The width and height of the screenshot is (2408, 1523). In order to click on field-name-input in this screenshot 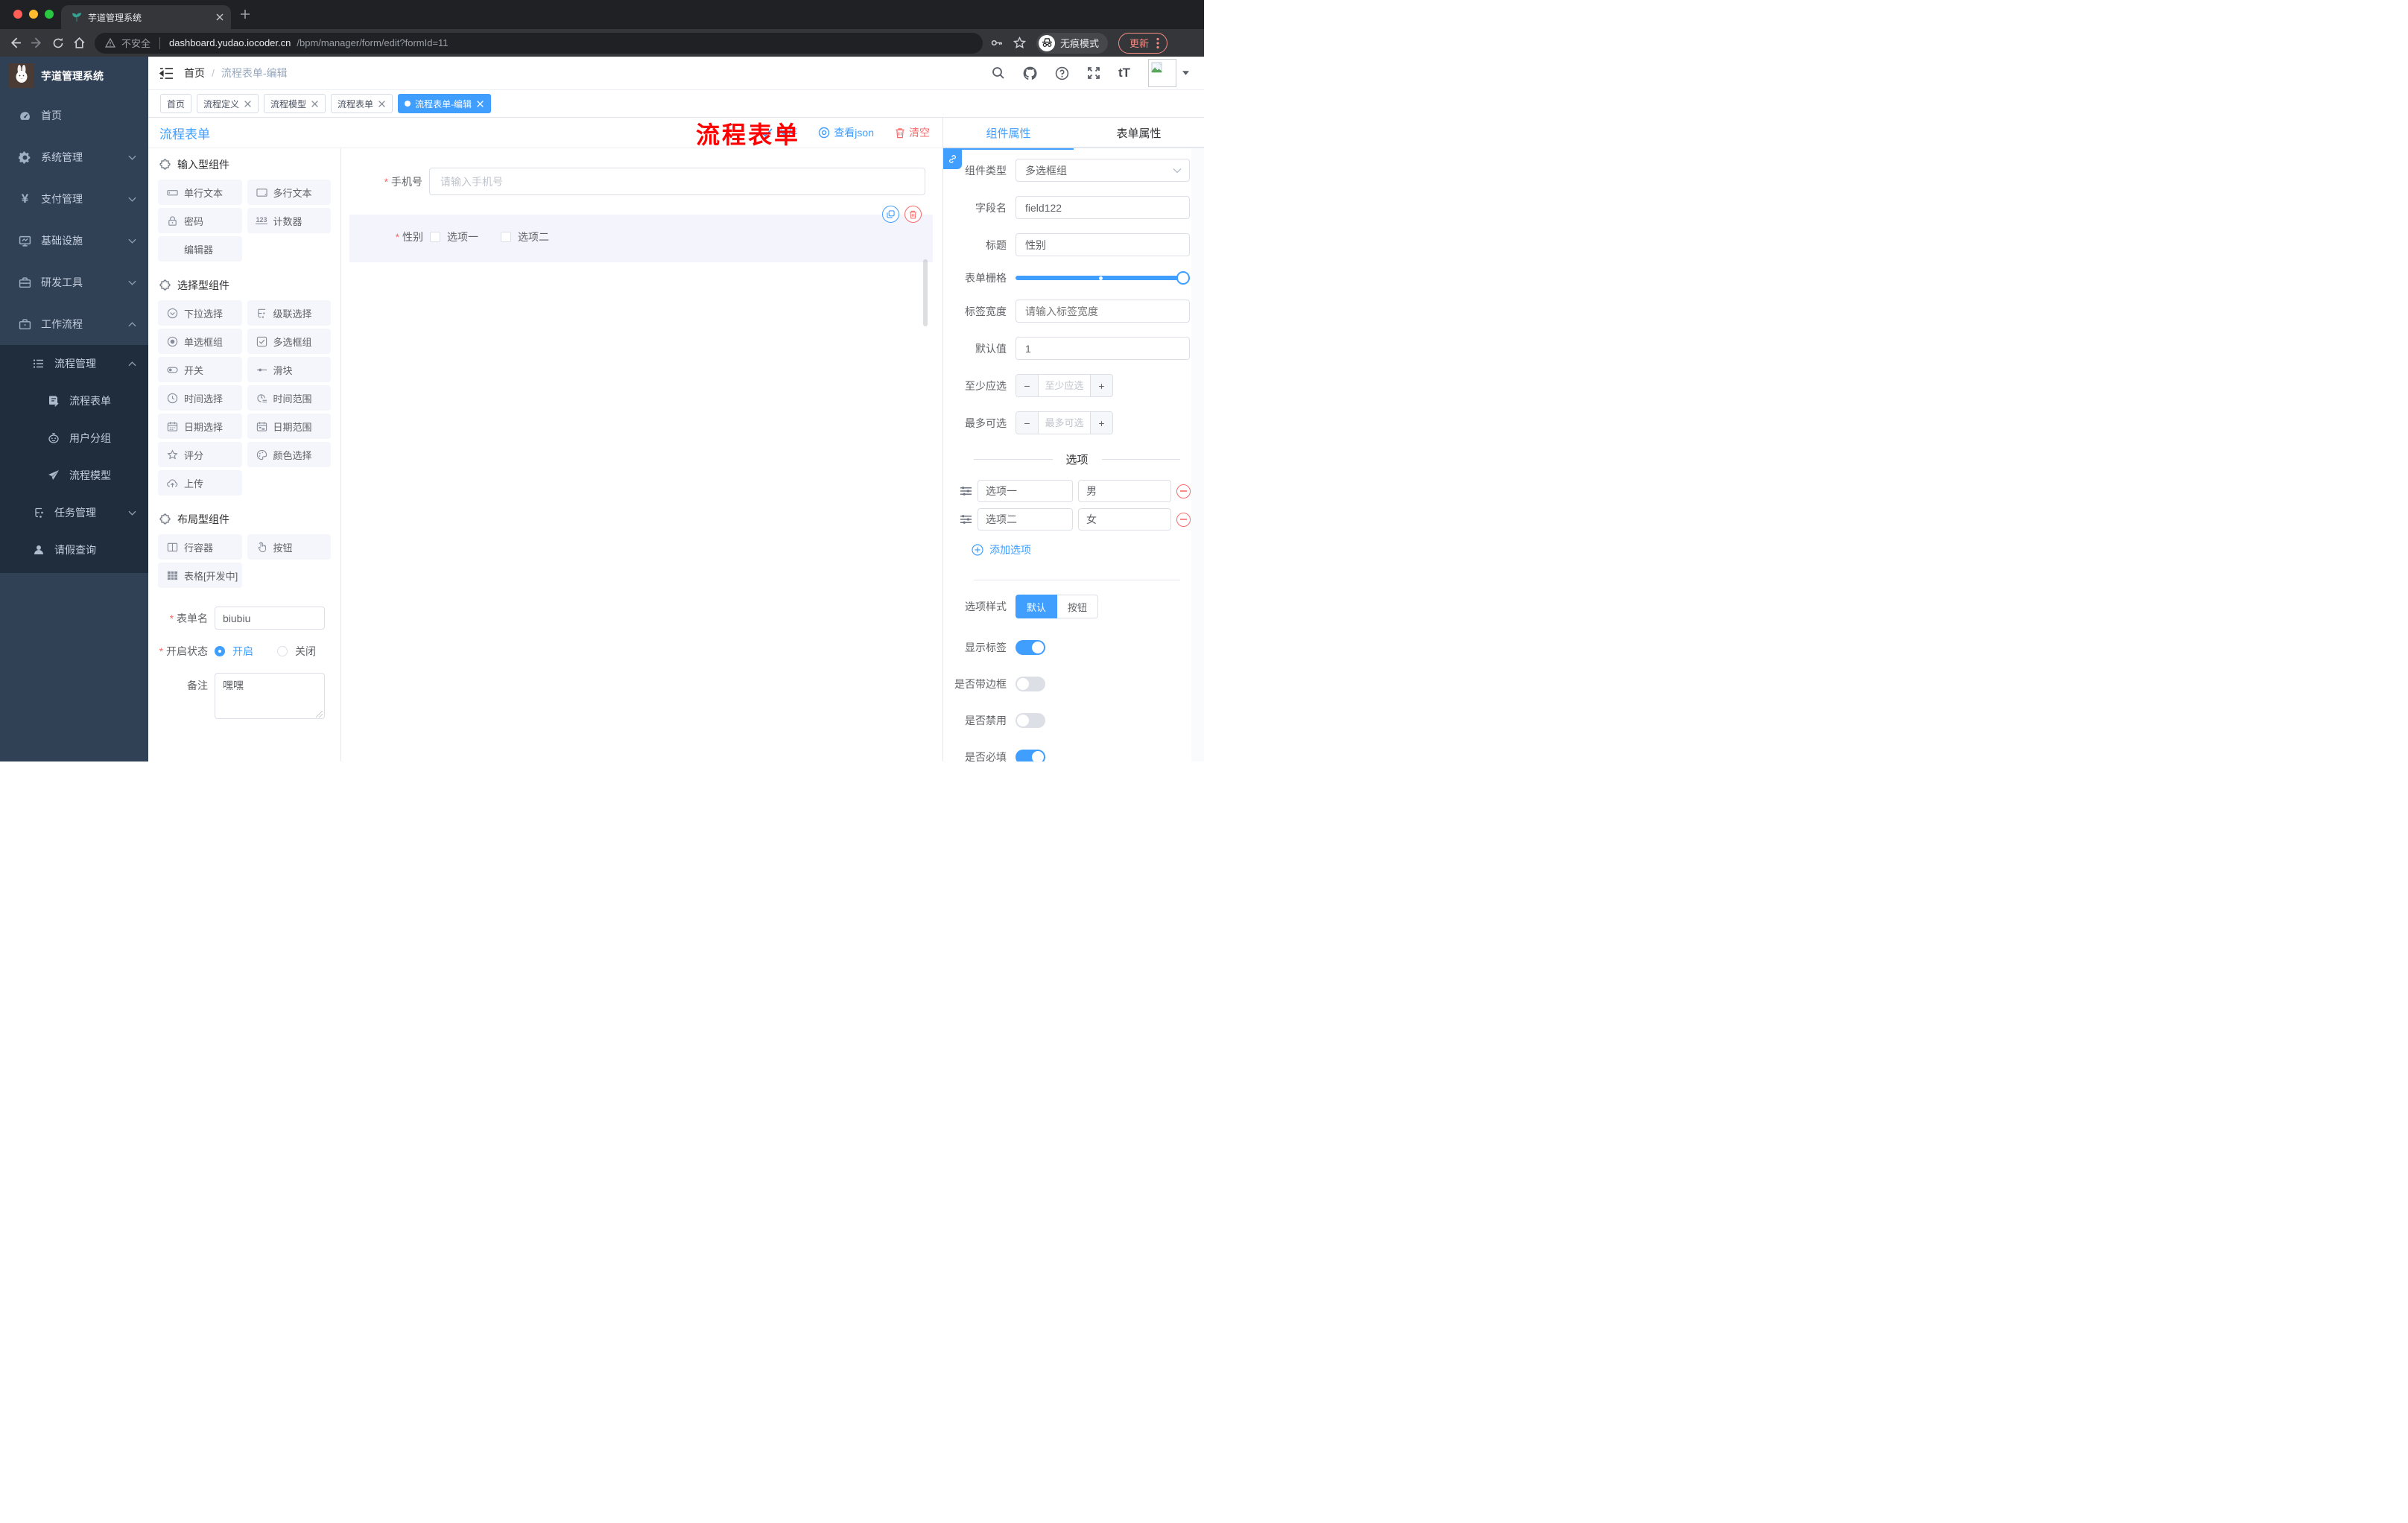, I will do `click(1103, 208)`.